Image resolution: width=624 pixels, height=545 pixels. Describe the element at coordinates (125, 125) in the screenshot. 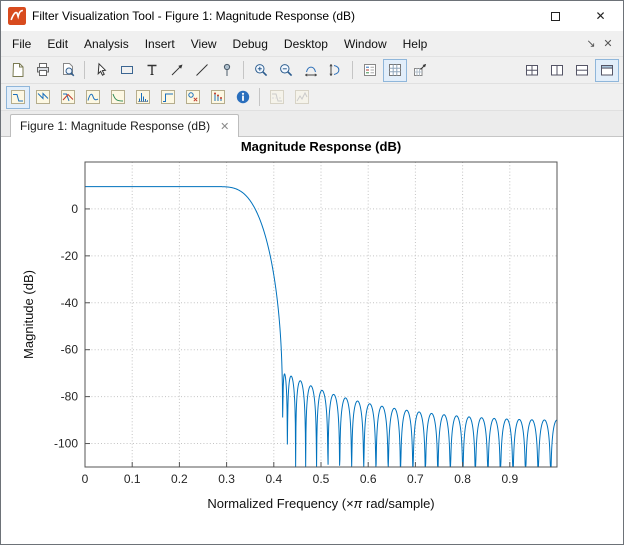

I see `tab-figure1: Figure 1: Magnitude Response (dB) ✕` at that location.